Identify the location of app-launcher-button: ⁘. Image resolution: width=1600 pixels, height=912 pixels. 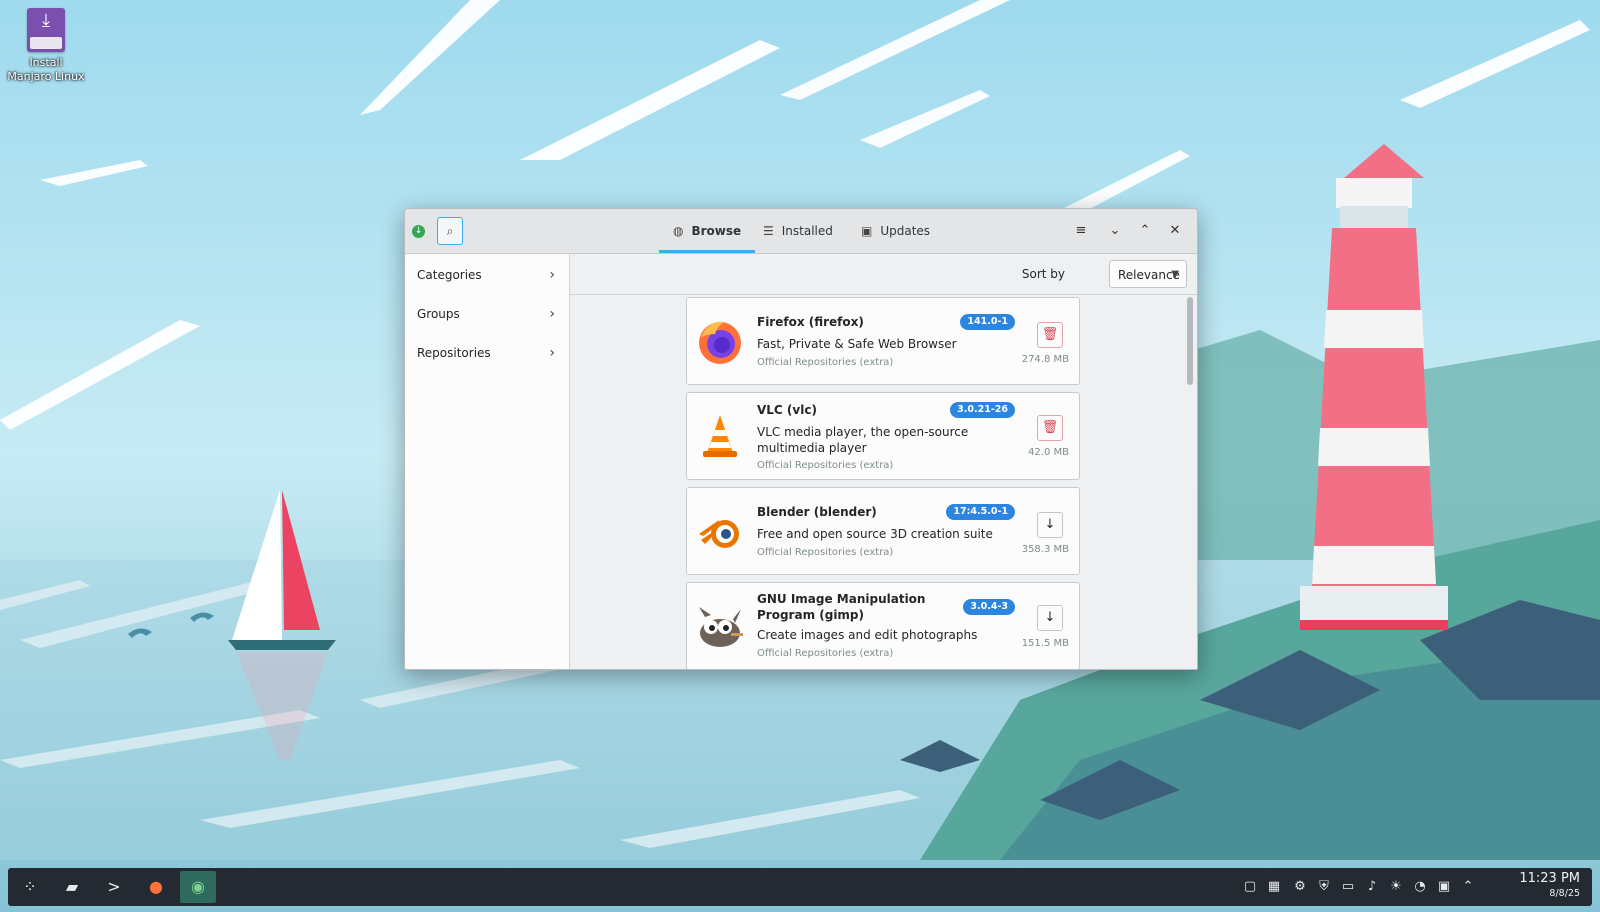
(30, 887).